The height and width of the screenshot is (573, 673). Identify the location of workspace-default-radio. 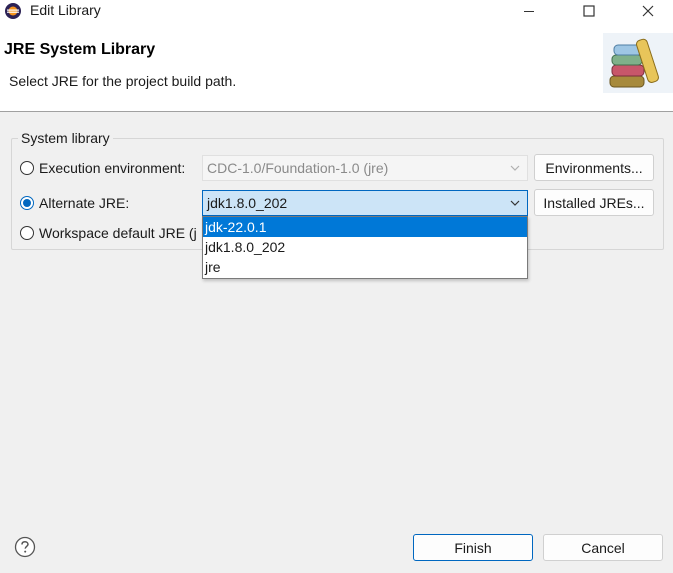
(27, 233).